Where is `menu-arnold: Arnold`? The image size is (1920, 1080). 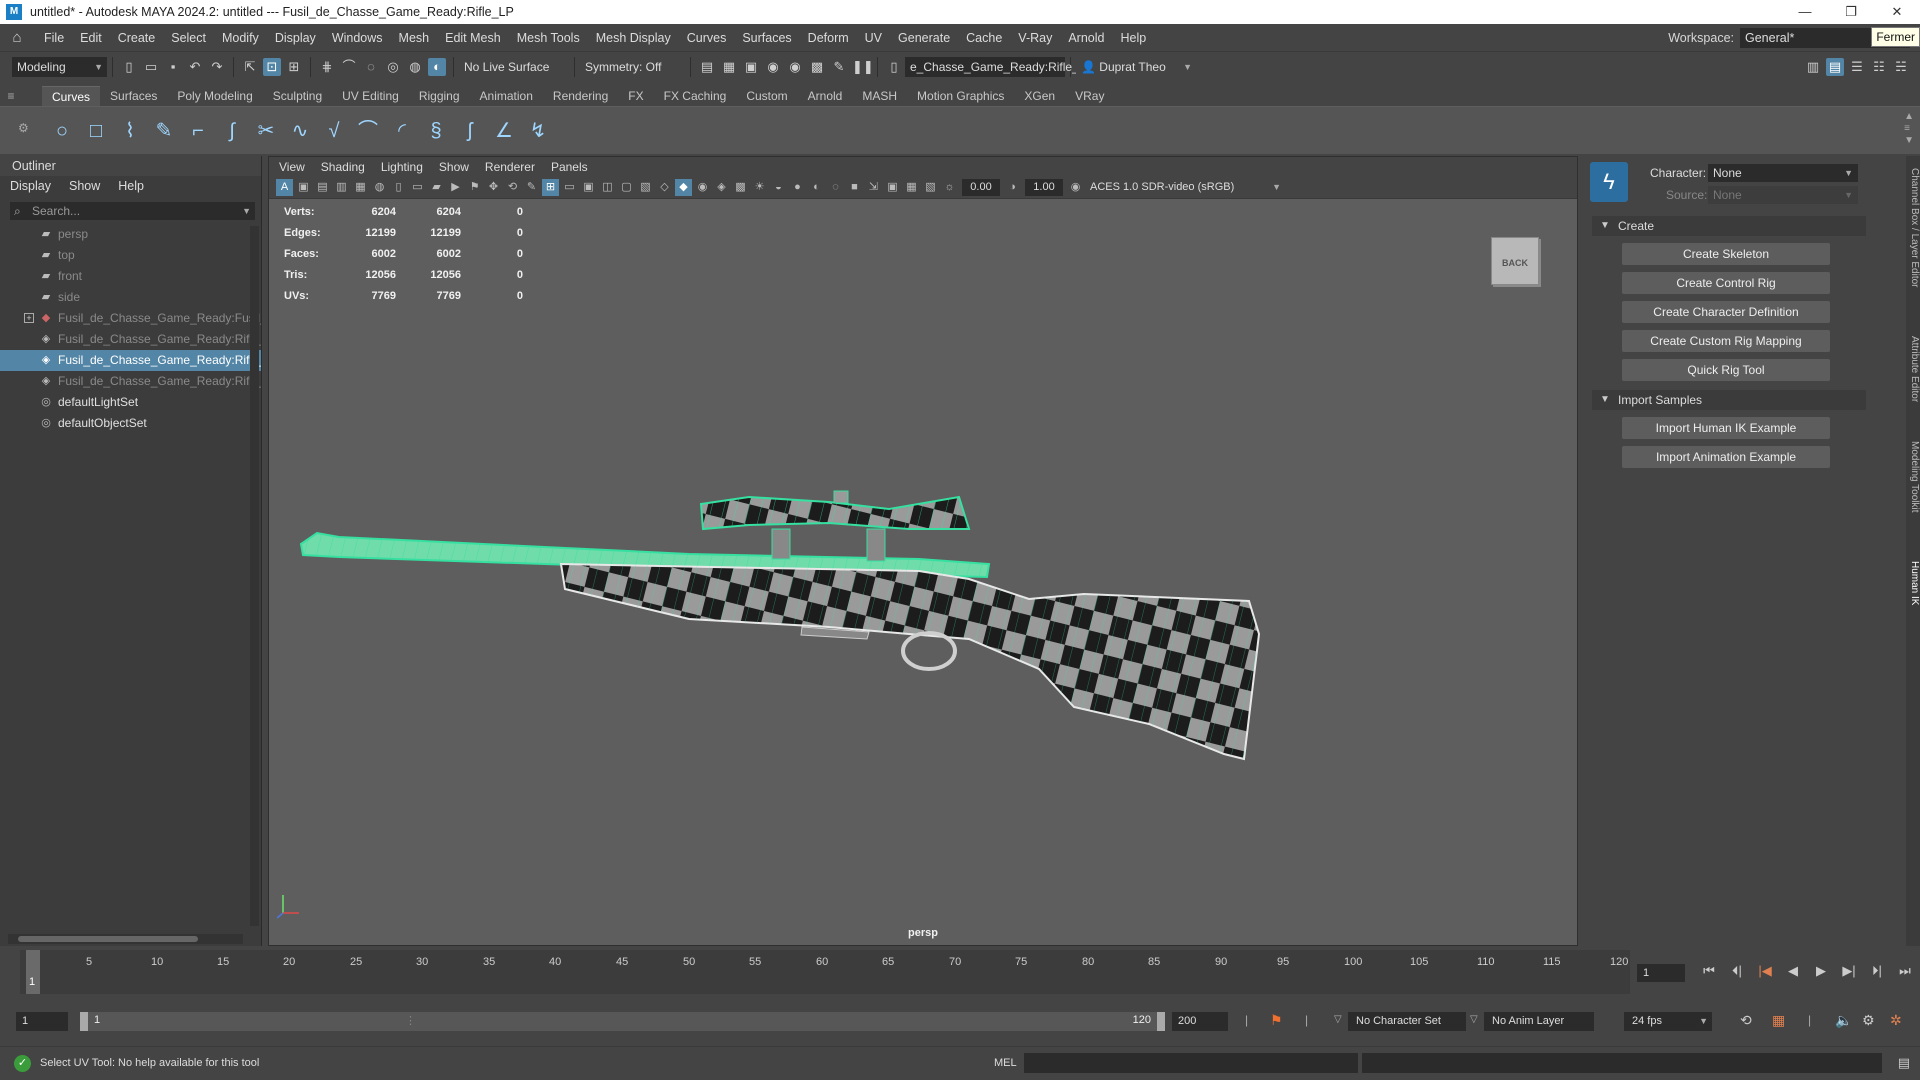
menu-arnold: Arnold is located at coordinates (1086, 38).